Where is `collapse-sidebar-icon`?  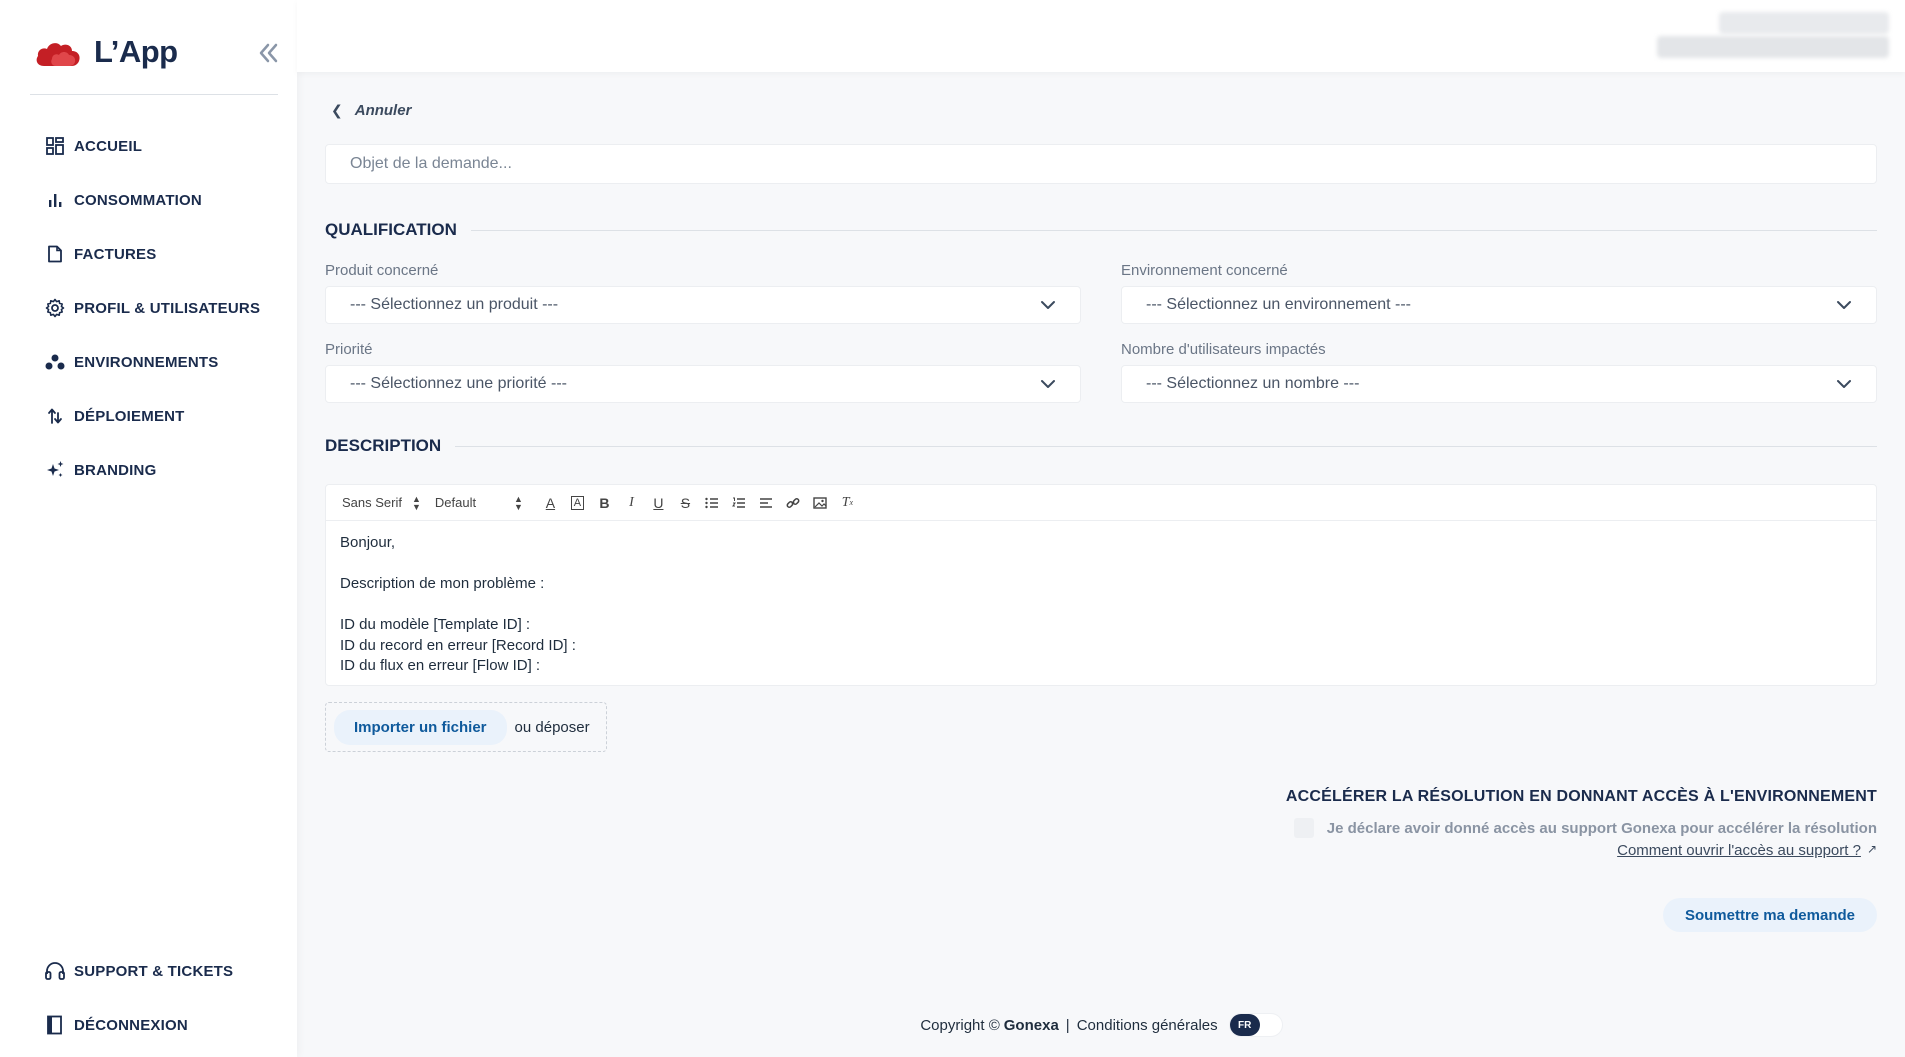
collapse-sidebar-icon is located at coordinates (268, 53).